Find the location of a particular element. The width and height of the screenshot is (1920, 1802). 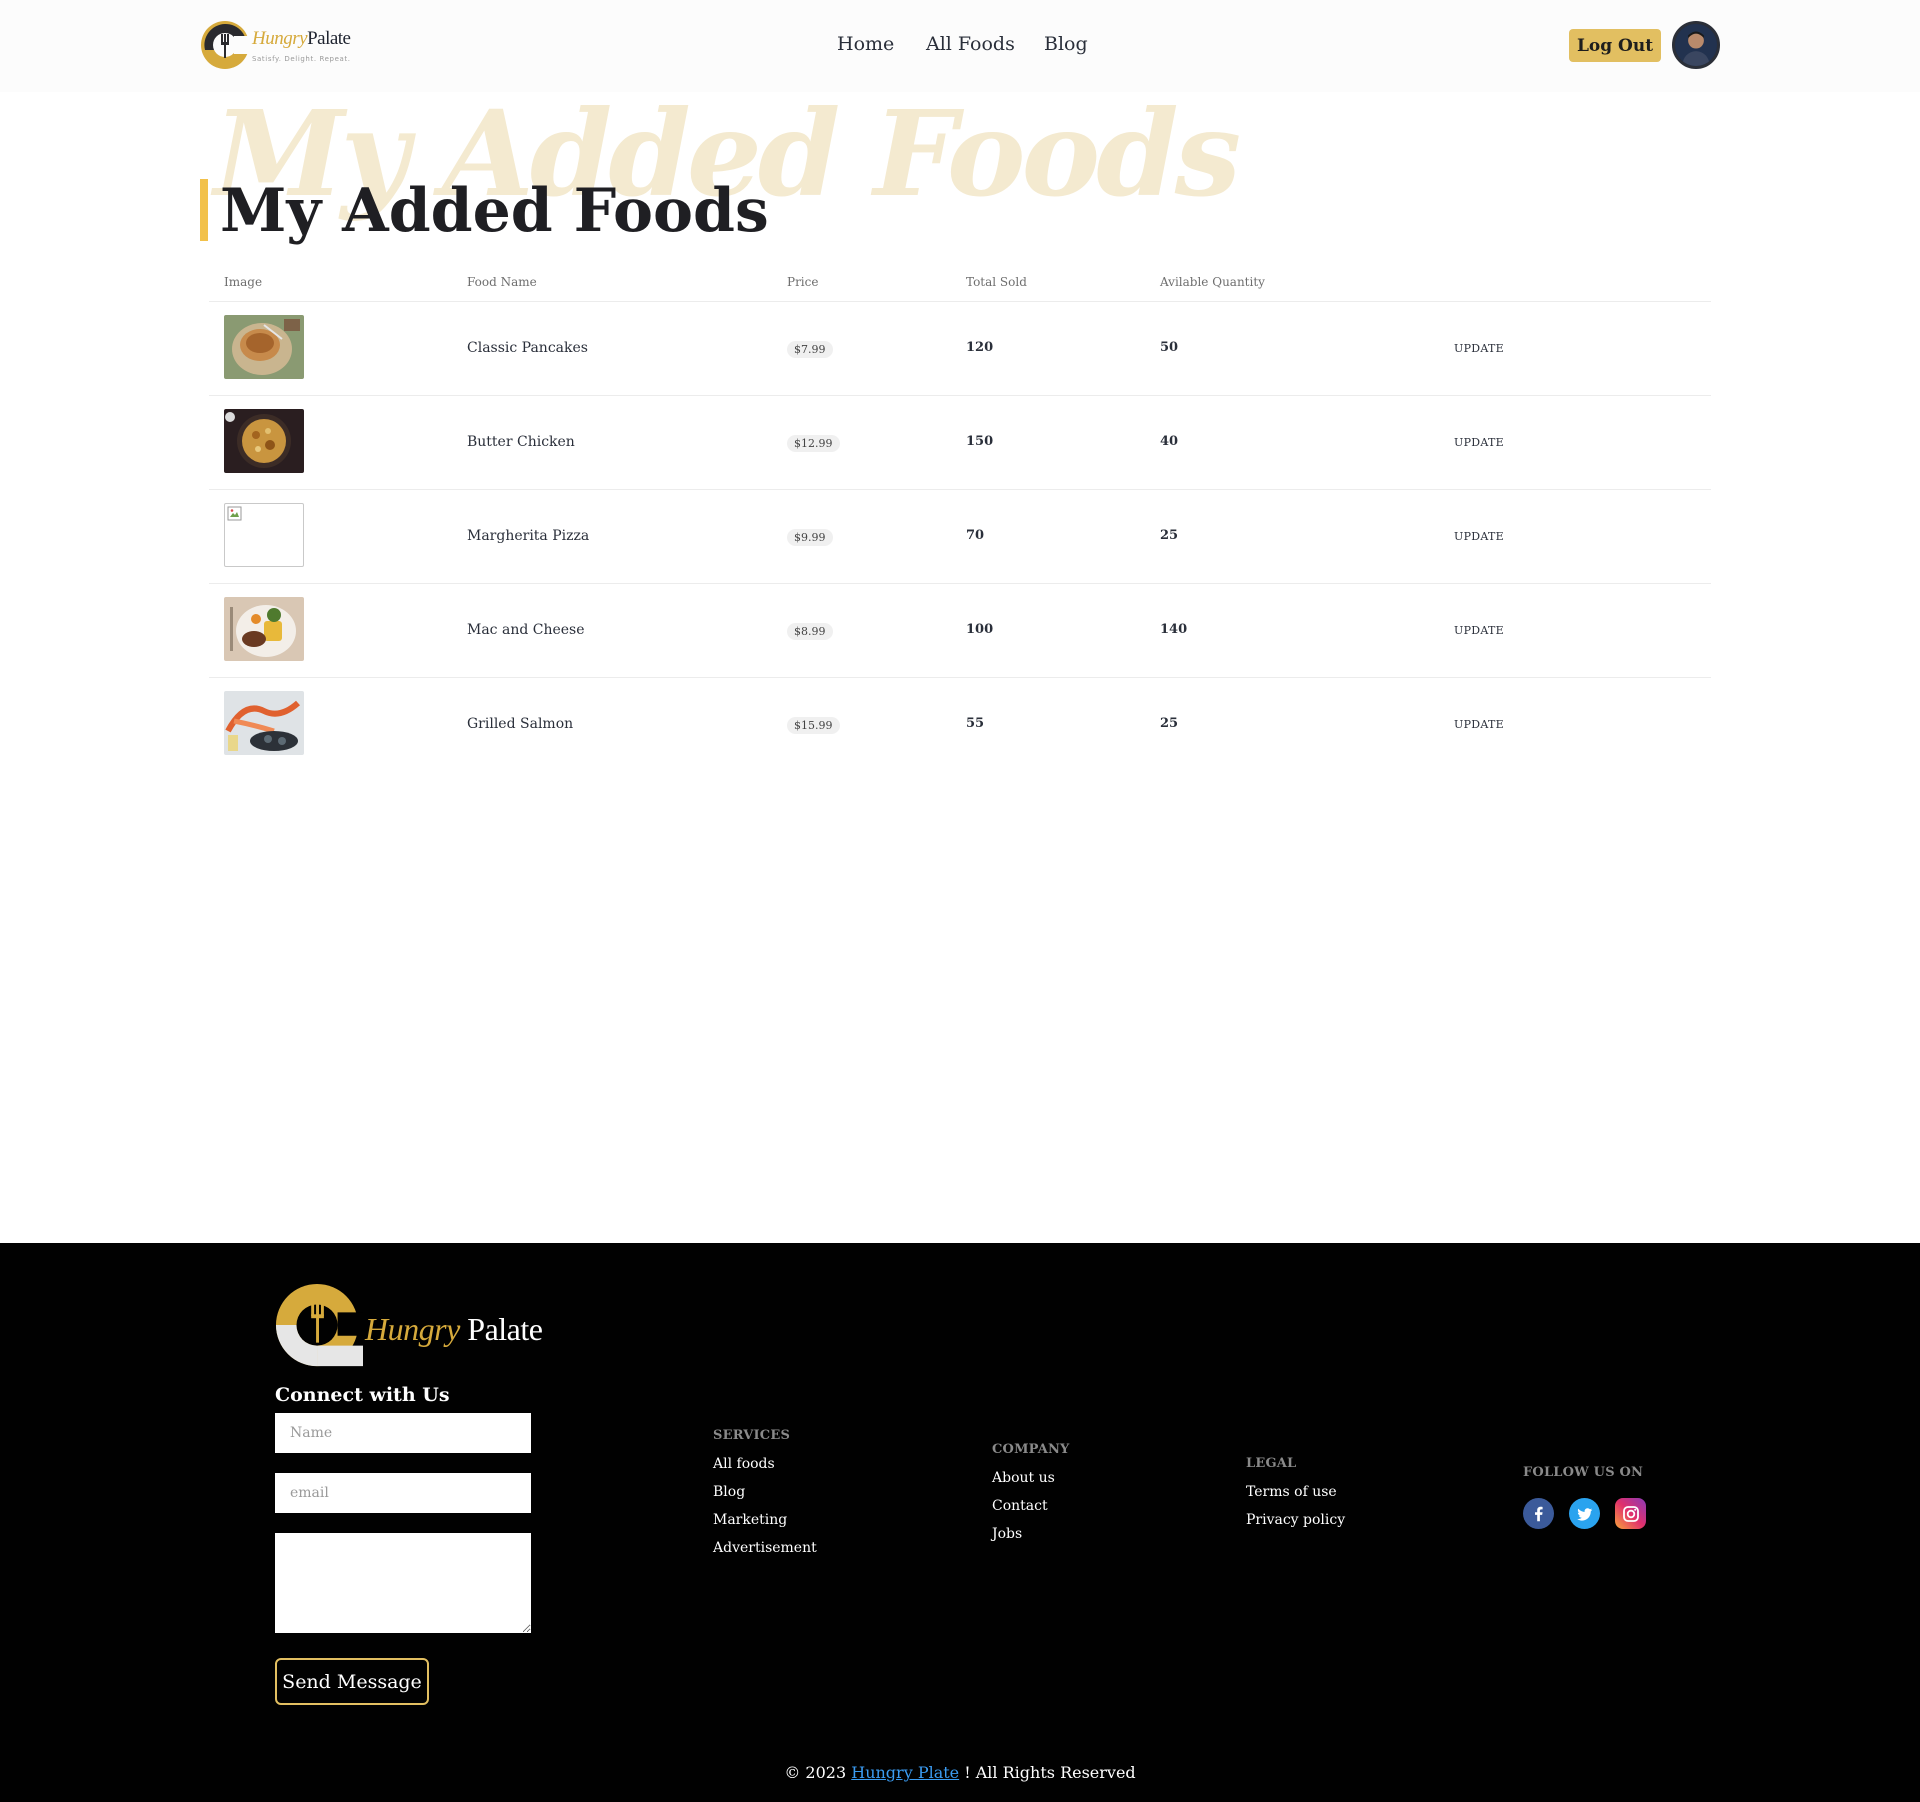

follow-heading: FOLLOW US ON is located at coordinates (1583, 1472).